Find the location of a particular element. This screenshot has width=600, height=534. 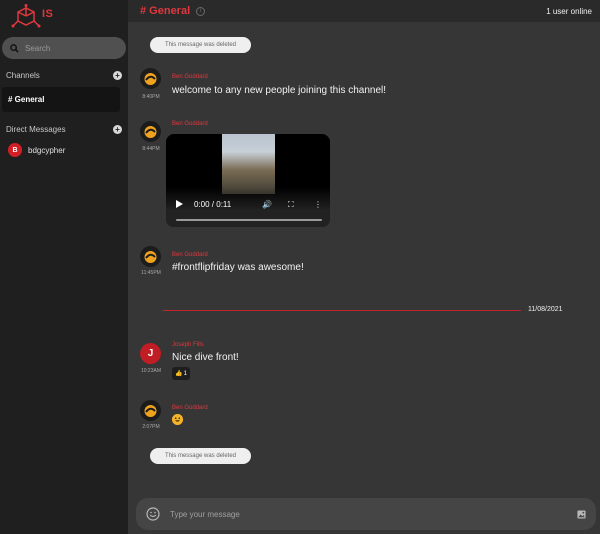

thumbs-up-icon: 👍 is located at coordinates (179, 374).